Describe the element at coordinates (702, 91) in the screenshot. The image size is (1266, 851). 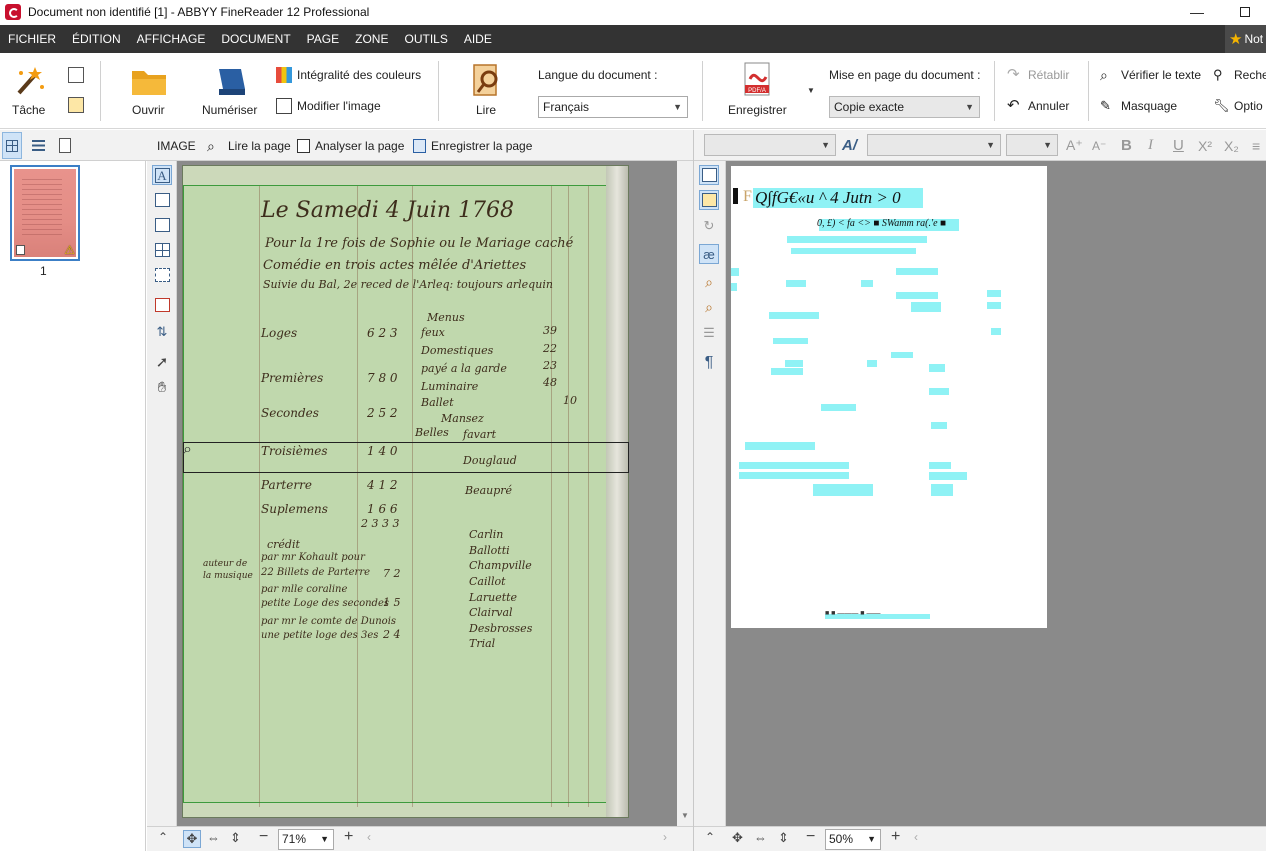
I see `ribbon-separator` at that location.